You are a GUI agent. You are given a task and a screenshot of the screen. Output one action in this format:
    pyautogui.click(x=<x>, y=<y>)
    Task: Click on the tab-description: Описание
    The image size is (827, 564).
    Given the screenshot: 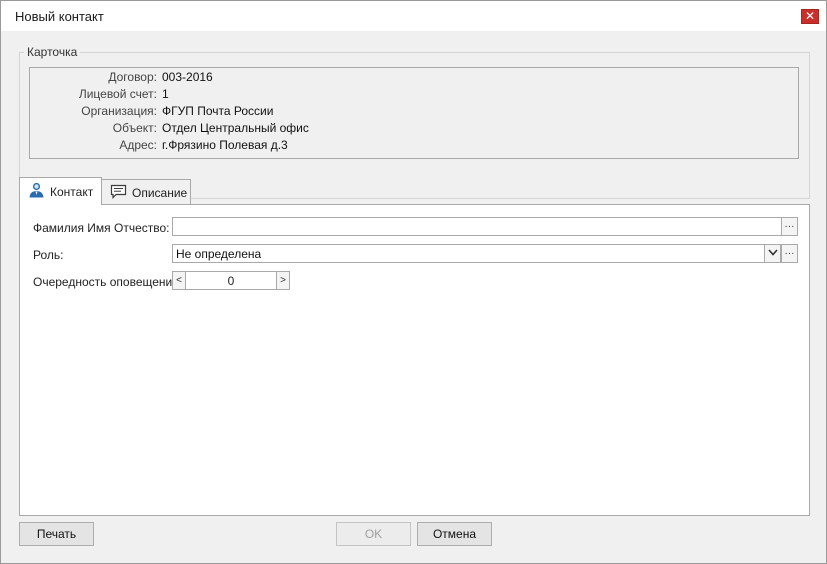 What is the action you would take?
    pyautogui.click(x=146, y=192)
    